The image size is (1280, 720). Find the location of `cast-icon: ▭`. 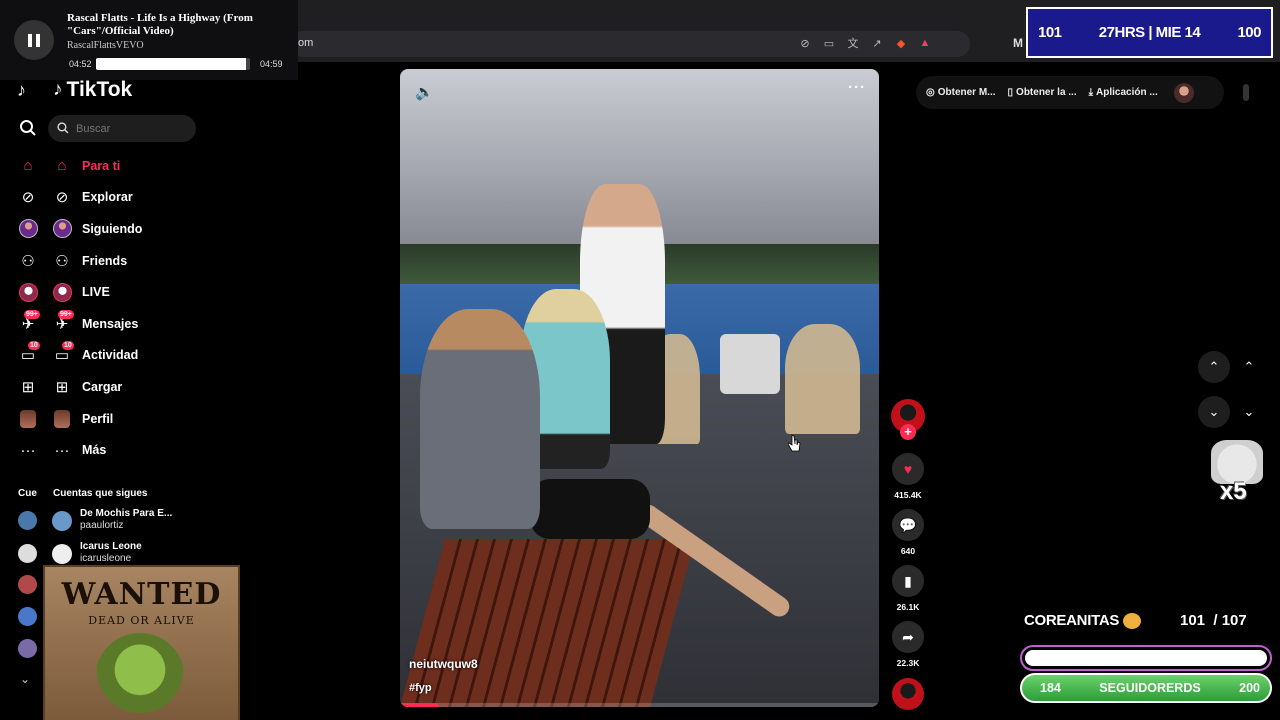

cast-icon: ▭ is located at coordinates (829, 43).